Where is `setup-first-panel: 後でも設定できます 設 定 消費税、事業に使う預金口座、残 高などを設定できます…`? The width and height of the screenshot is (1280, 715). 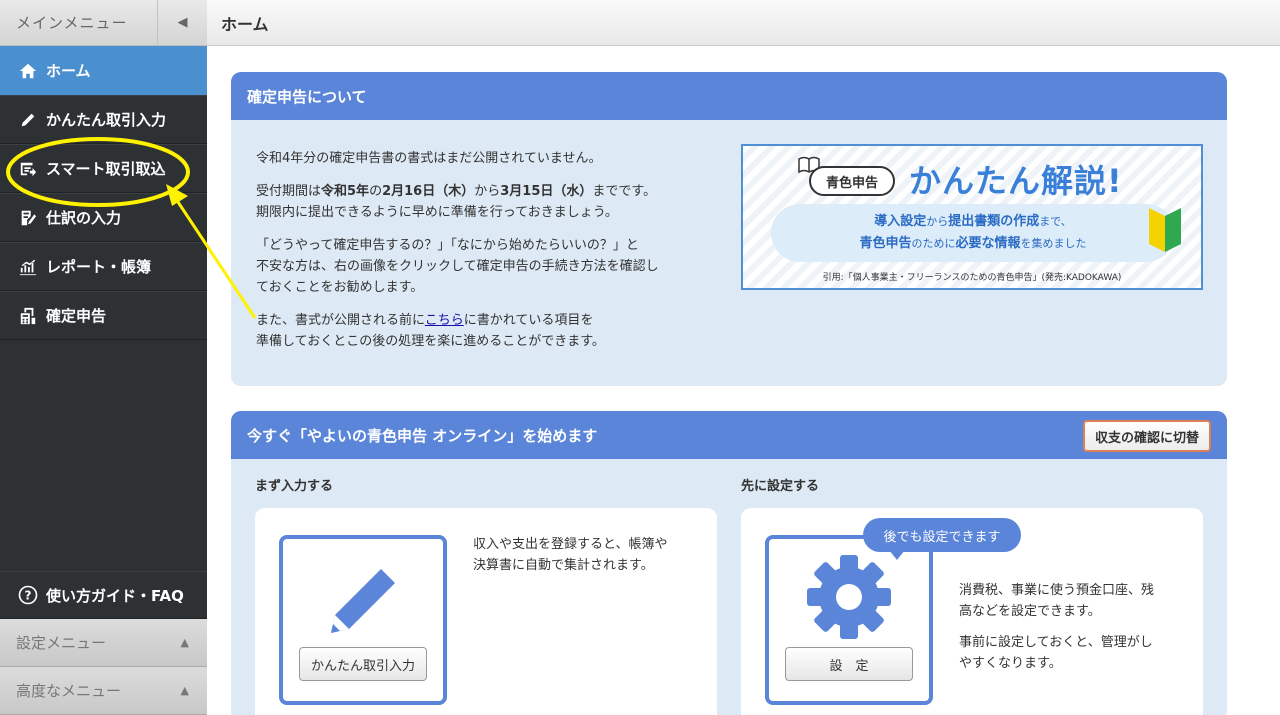
setup-first-panel: 後でも設定できます 設 定 消費税、事業に使う預金口座、残 高などを設定できます… is located at coordinates (972, 611).